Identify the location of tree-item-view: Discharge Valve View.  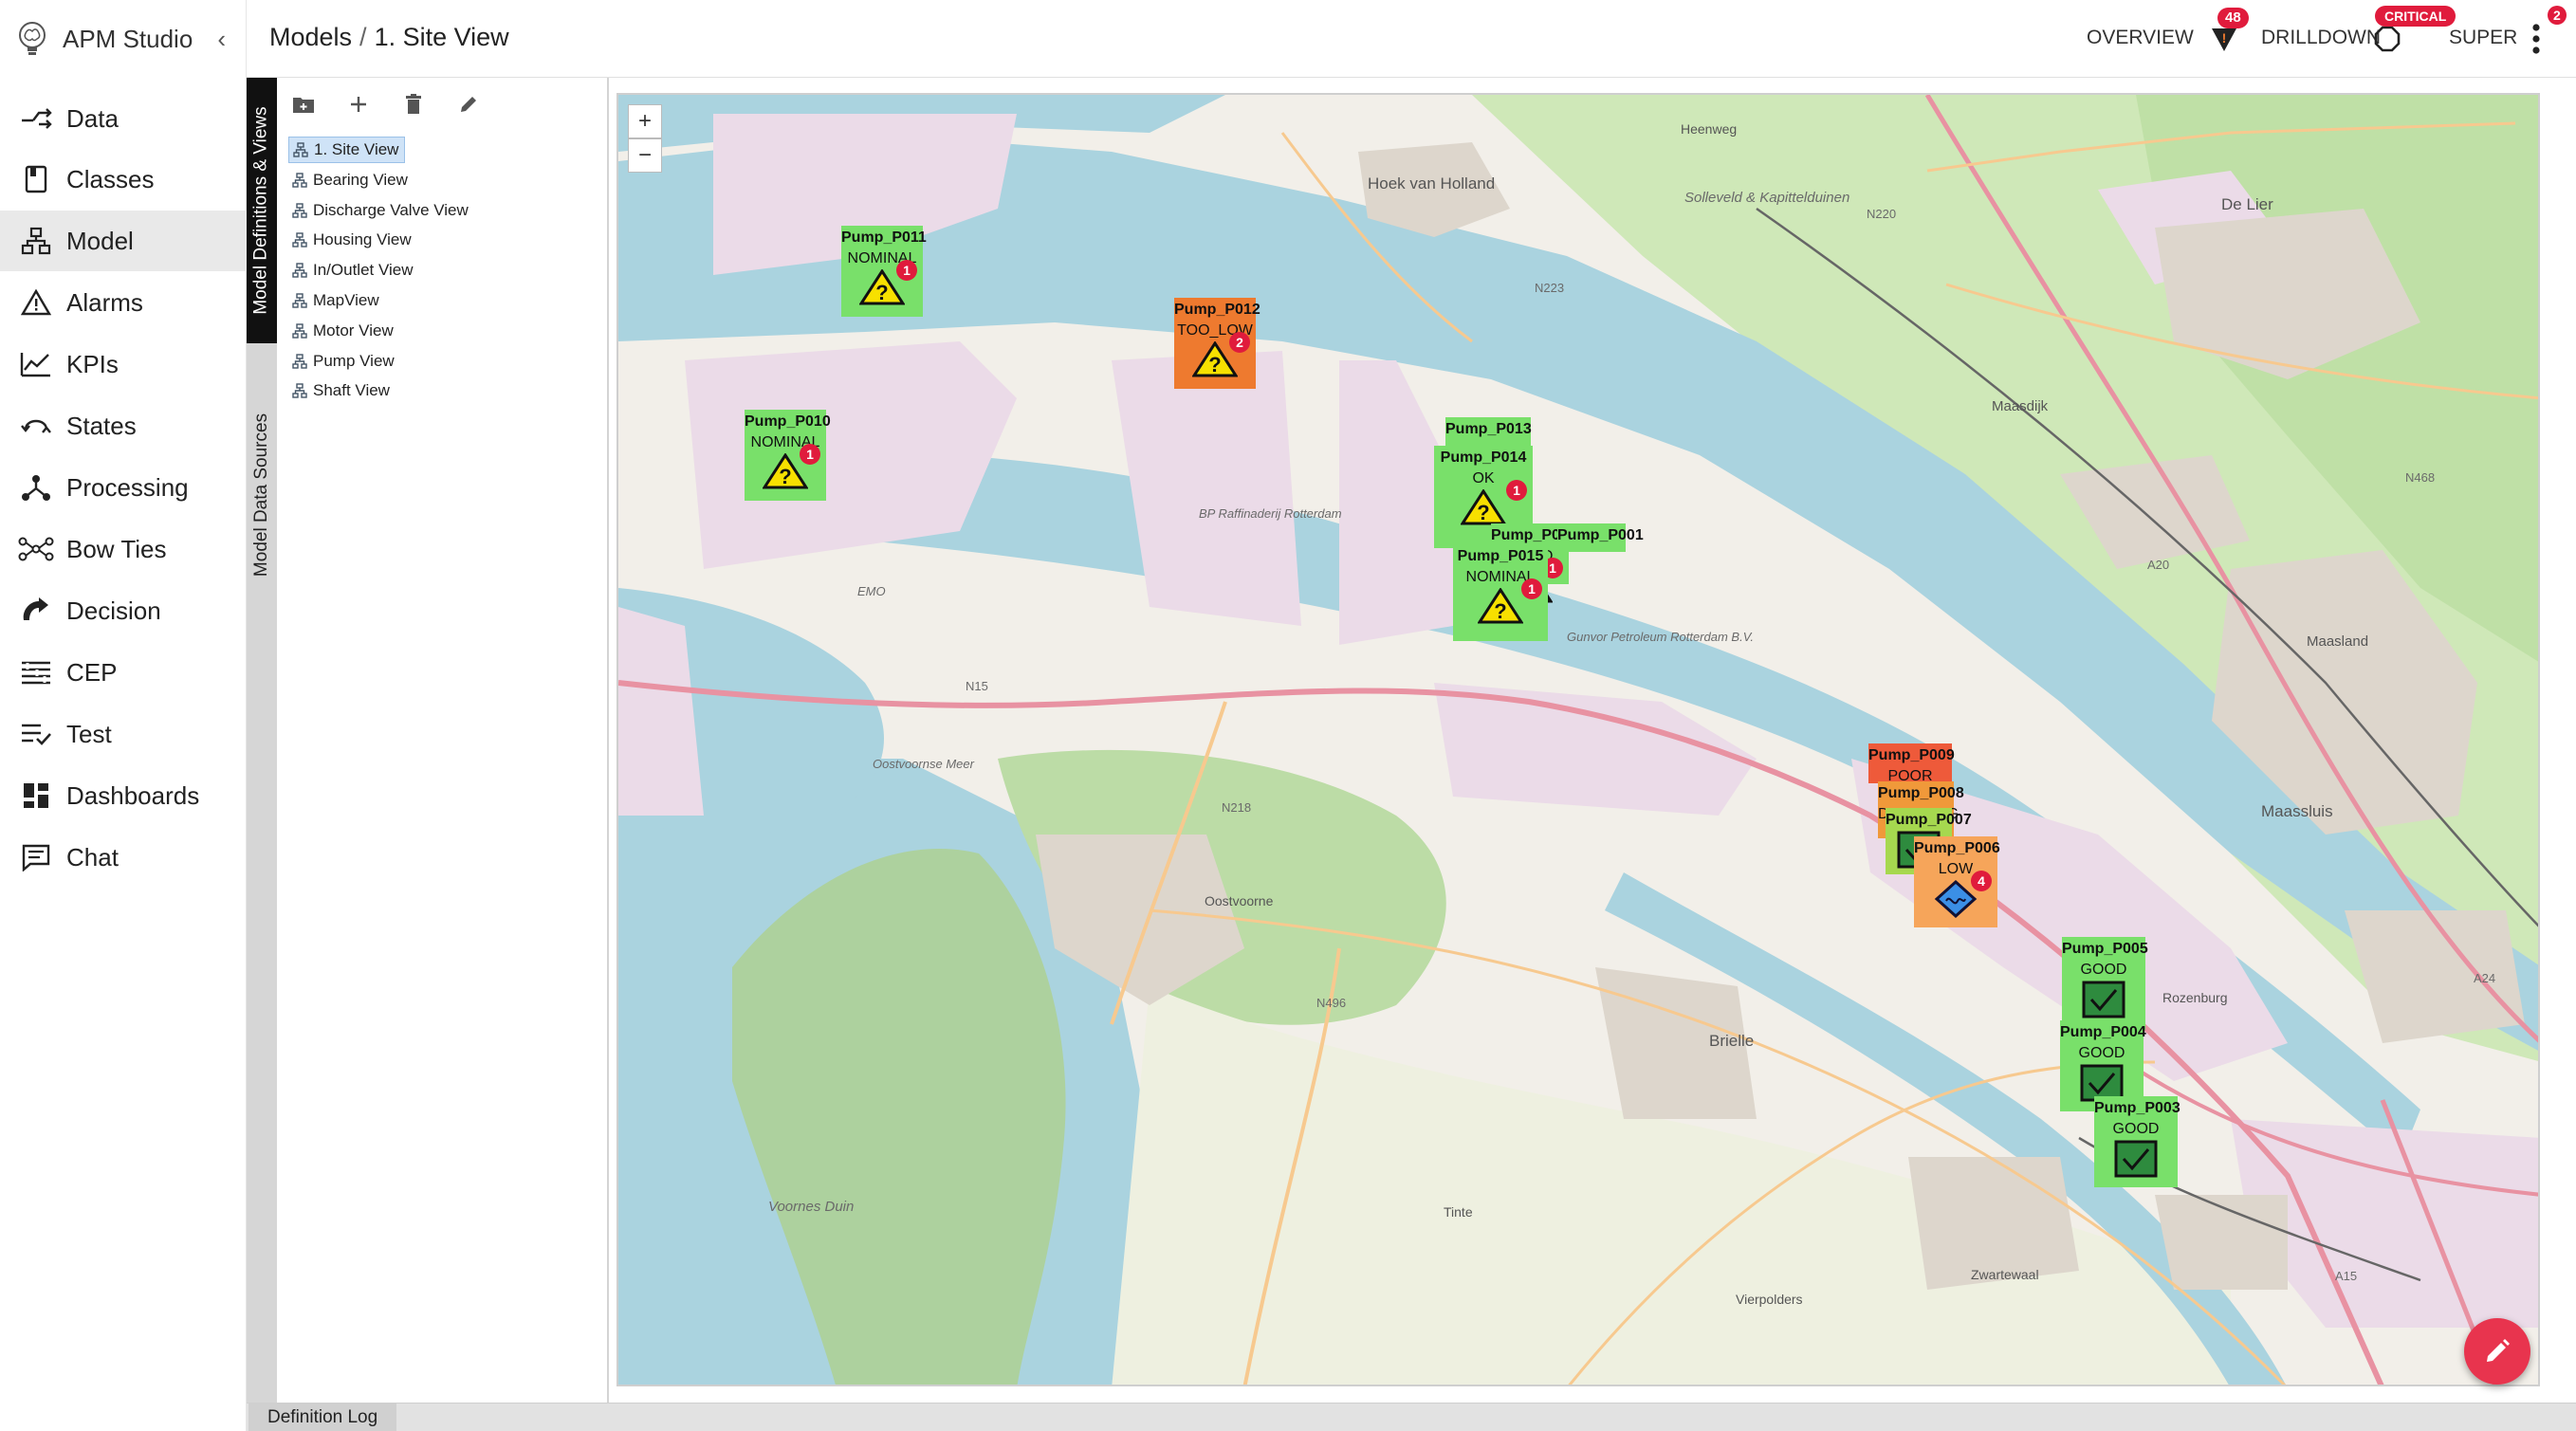
(381, 211).